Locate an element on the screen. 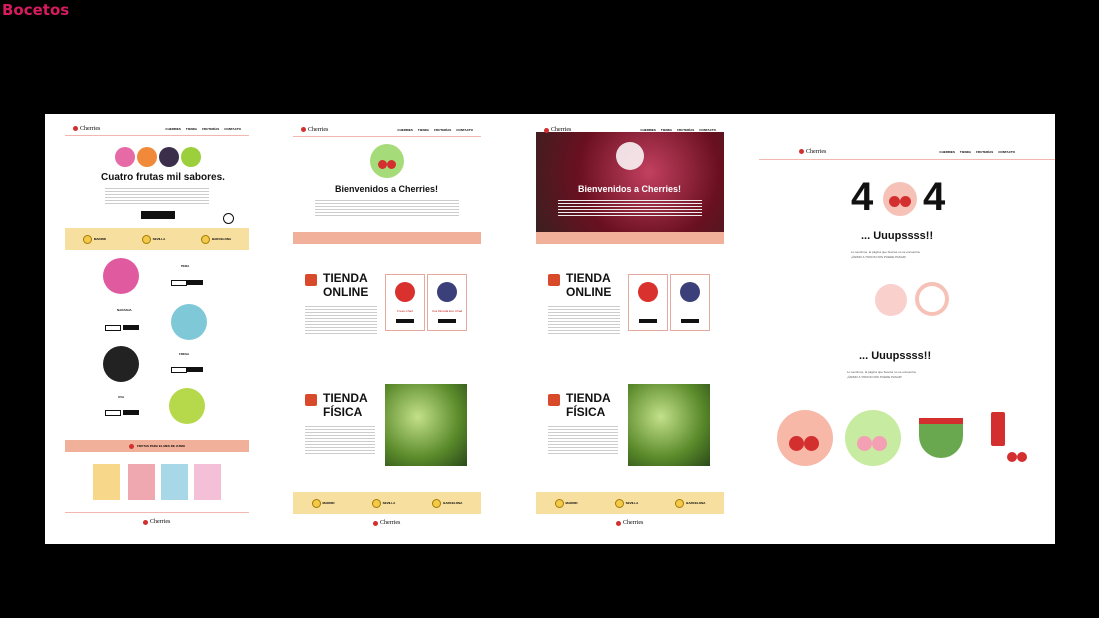 This screenshot has height=618, width=1099. product-card-fresa is located at coordinates (648, 302).